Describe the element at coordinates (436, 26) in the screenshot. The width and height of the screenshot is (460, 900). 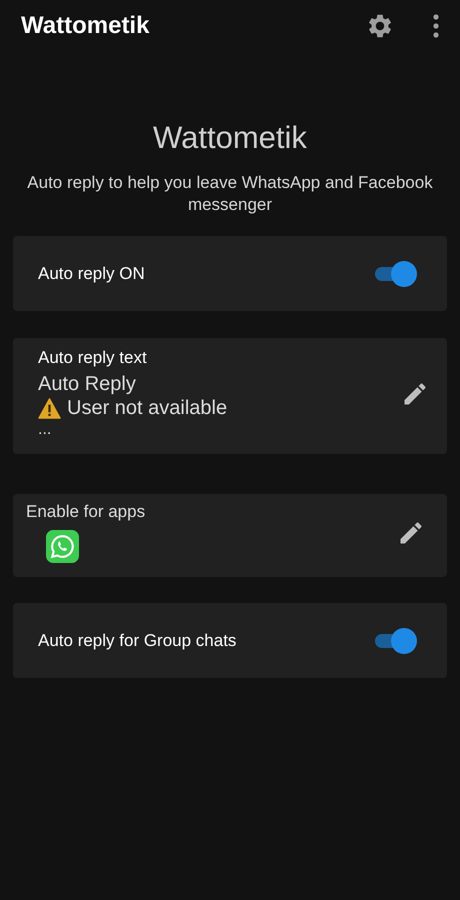
I see `more-options-icon` at that location.